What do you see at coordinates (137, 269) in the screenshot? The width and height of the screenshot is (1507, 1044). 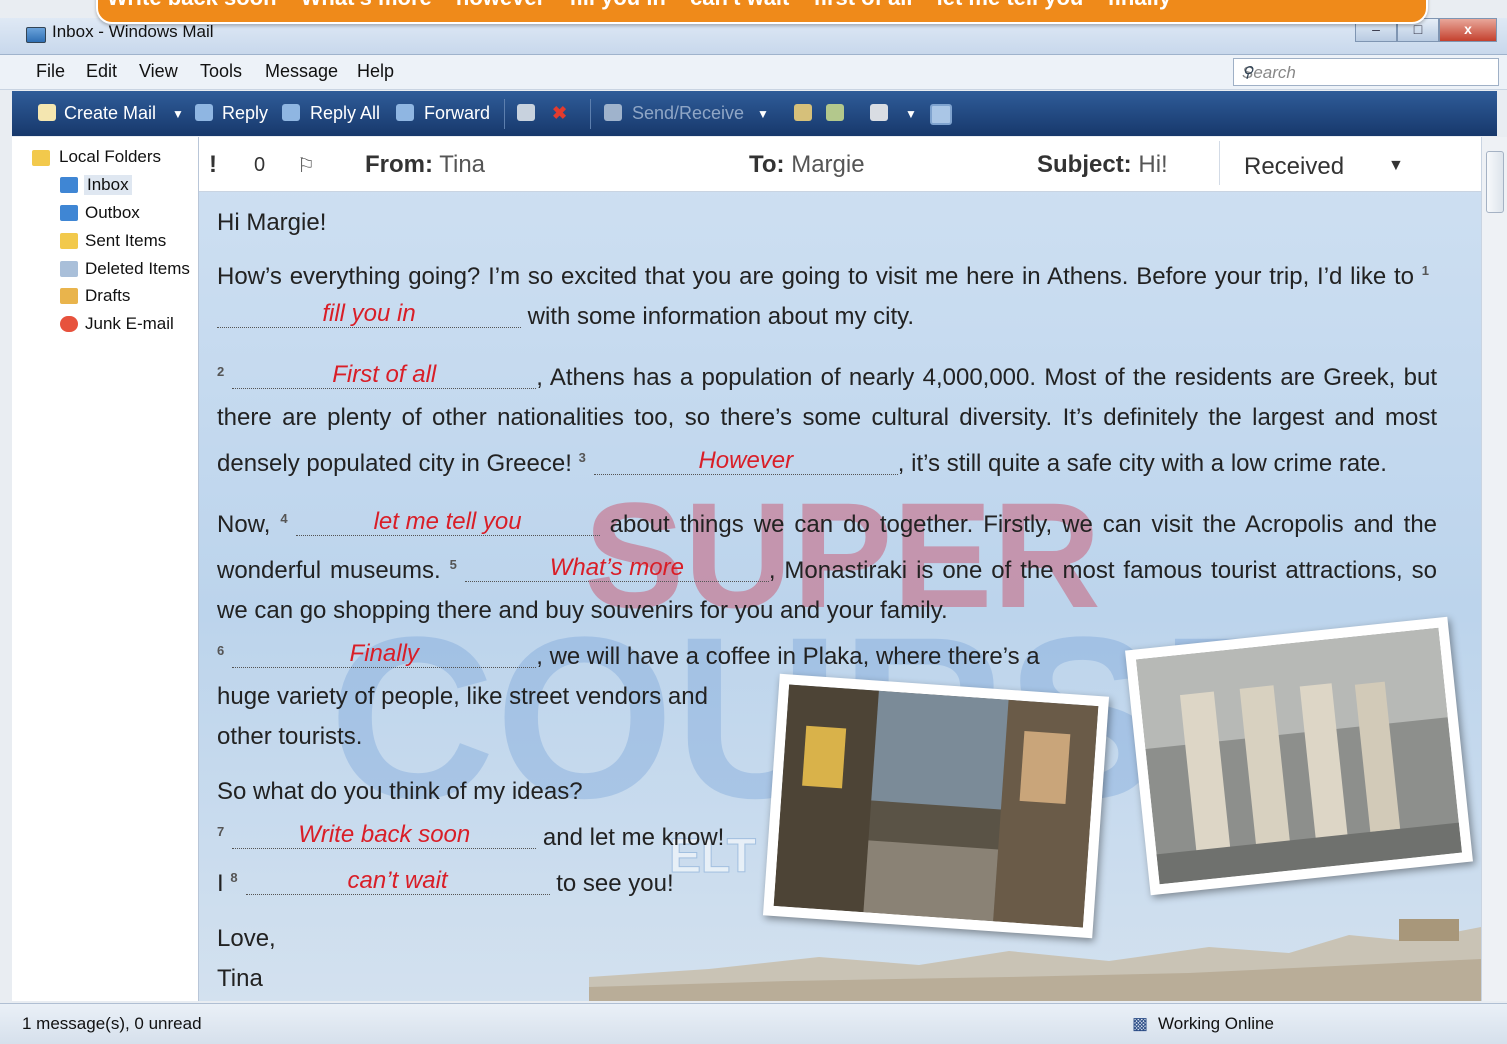 I see `folder-deleted-items: Deleted Items` at bounding box center [137, 269].